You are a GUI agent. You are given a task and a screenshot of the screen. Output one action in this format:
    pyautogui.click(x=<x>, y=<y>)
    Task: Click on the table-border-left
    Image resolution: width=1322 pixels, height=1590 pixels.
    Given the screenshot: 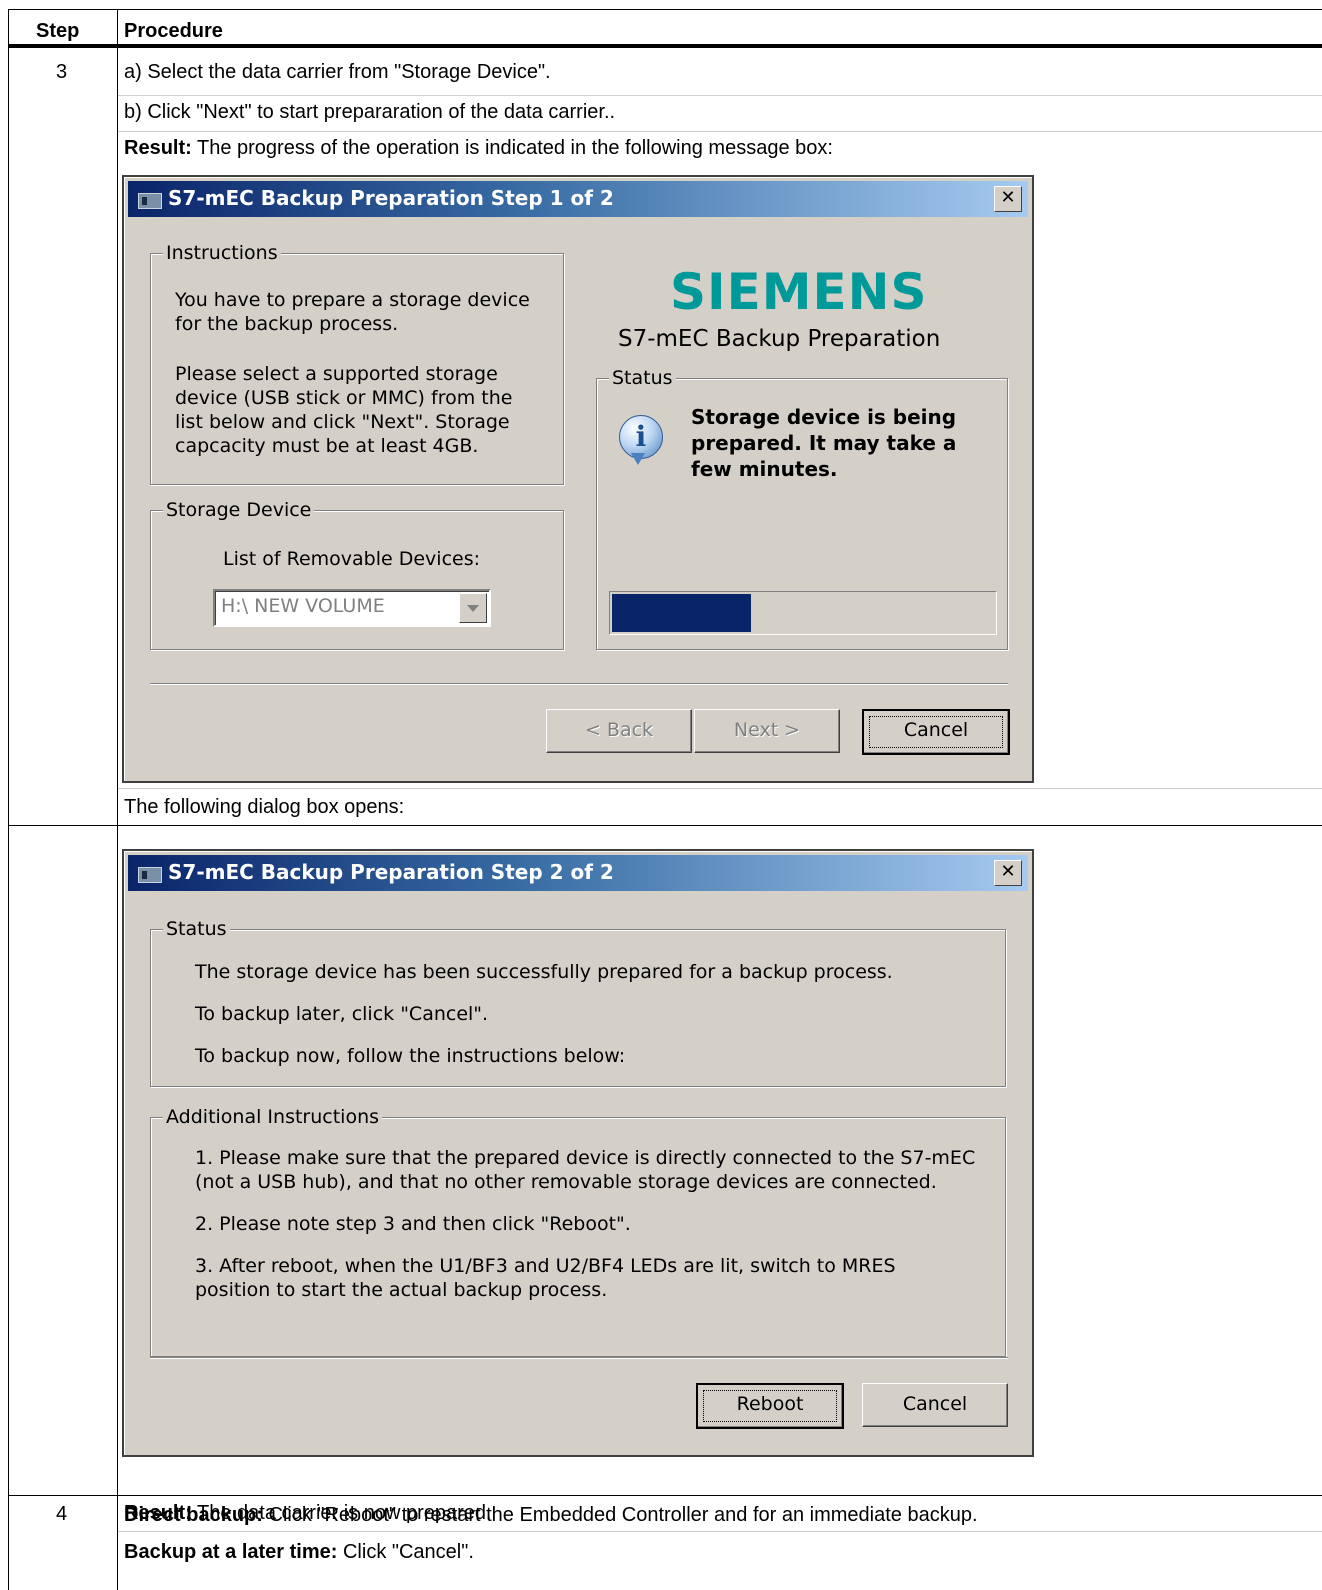 What is the action you would take?
    pyautogui.click(x=8, y=799)
    